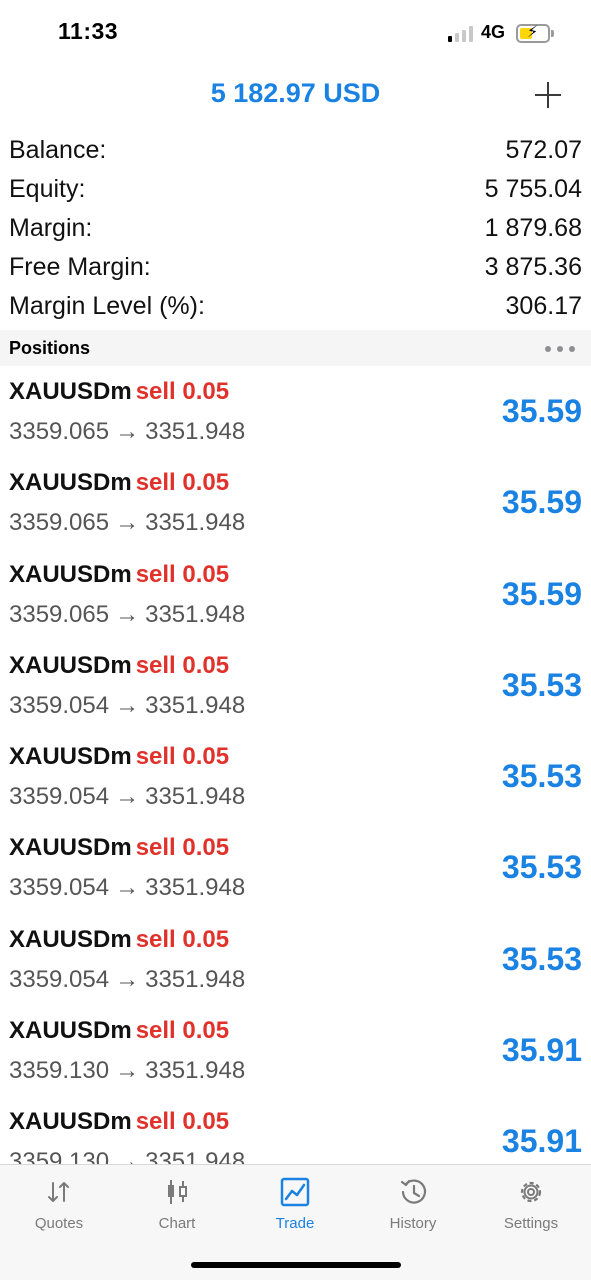 Image resolution: width=591 pixels, height=1280 pixels. Describe the element at coordinates (295, 307) in the screenshot. I see `summary-row-margin-level: Margin Level (%): 306.17` at that location.